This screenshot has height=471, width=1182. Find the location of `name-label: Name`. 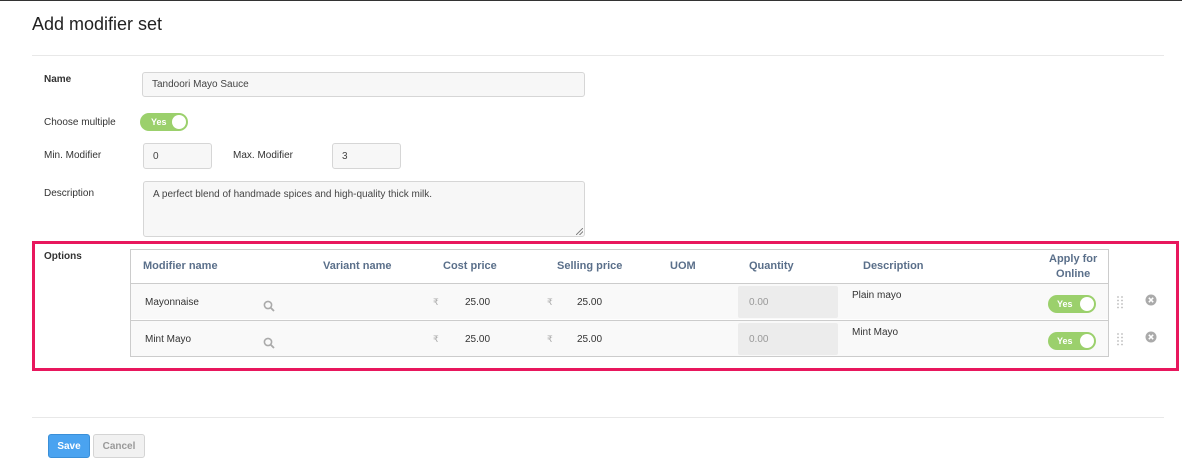

name-label: Name is located at coordinates (58, 79).